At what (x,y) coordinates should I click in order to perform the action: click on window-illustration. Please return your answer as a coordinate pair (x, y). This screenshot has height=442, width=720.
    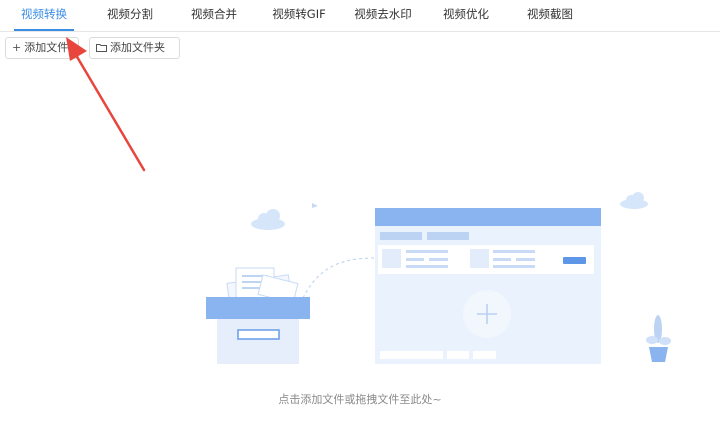
    Looking at the image, I should click on (488, 286).